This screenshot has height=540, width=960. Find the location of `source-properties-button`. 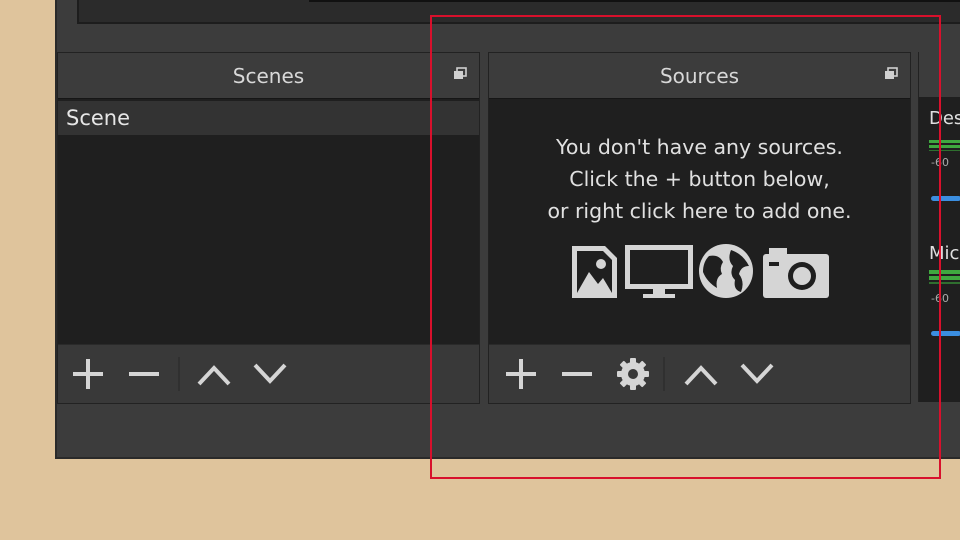

source-properties-button is located at coordinates (633, 374).